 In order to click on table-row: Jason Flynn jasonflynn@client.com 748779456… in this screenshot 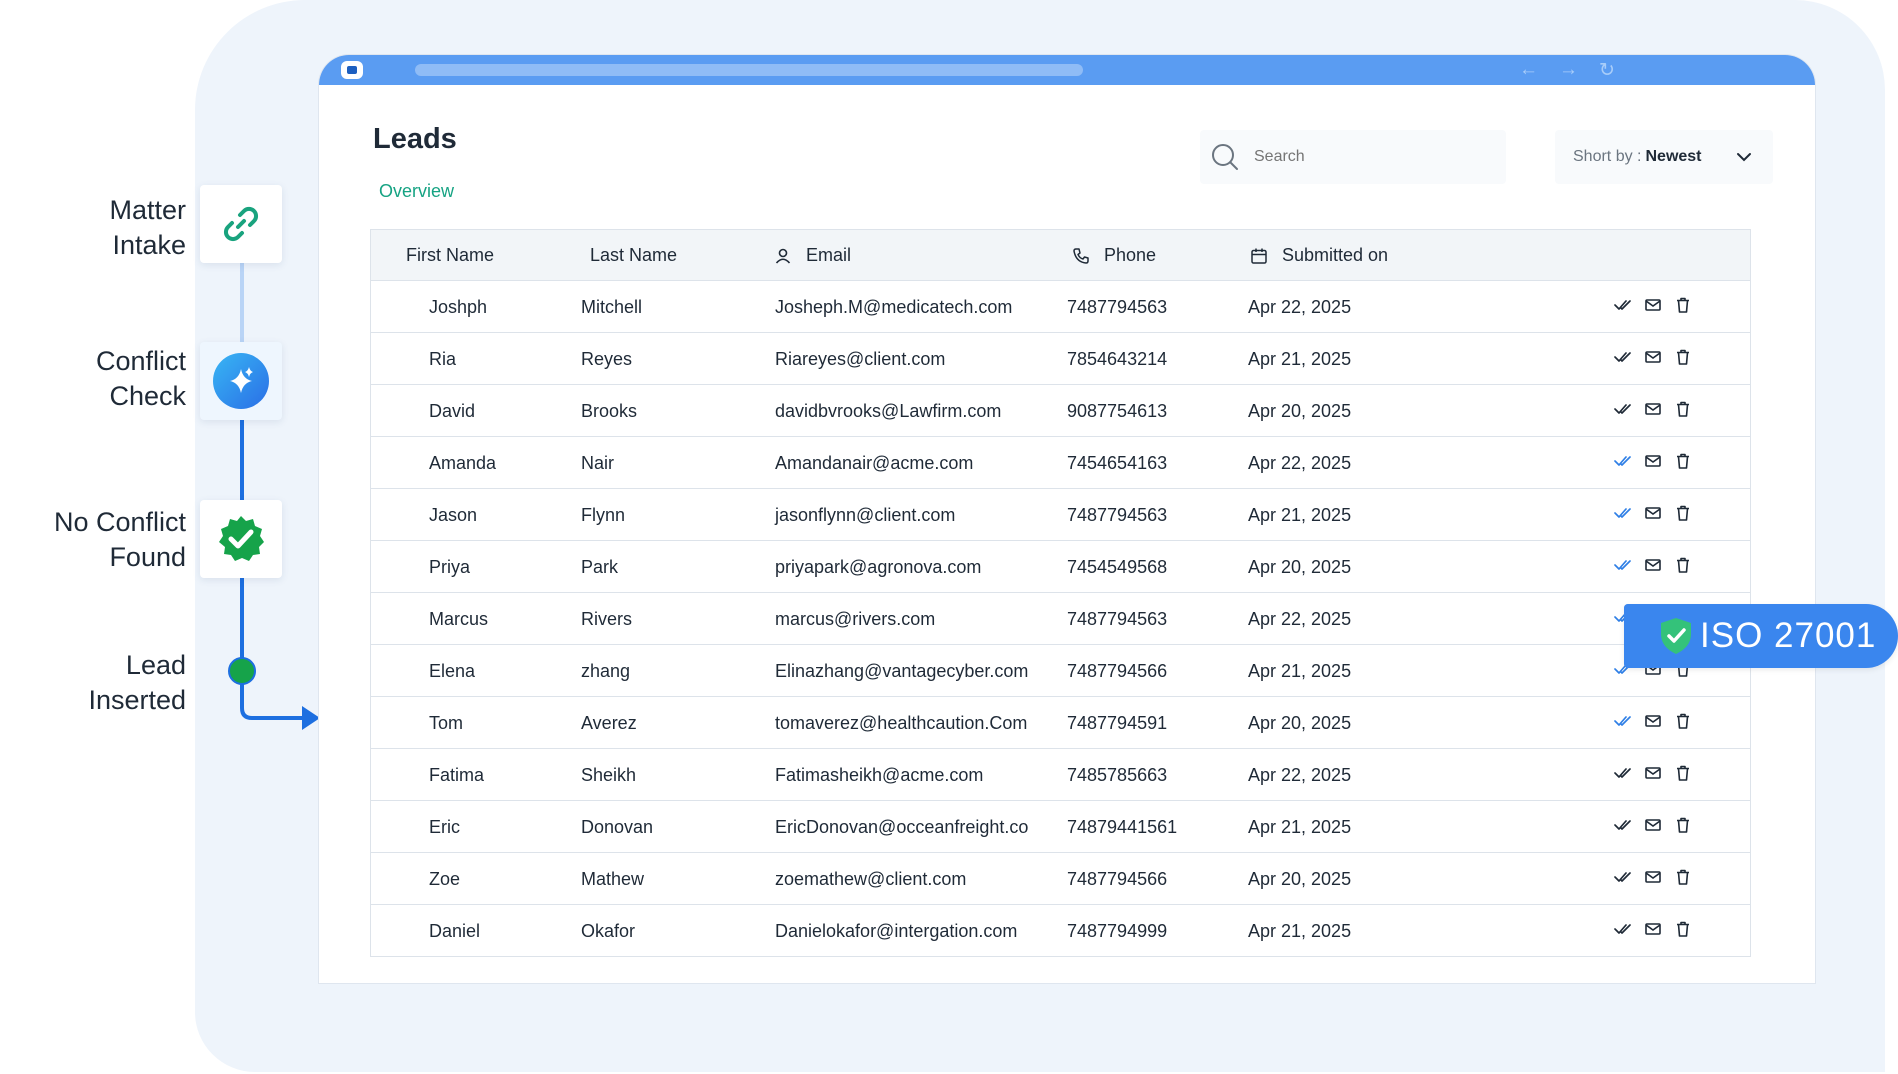, I will do `click(1060, 515)`.